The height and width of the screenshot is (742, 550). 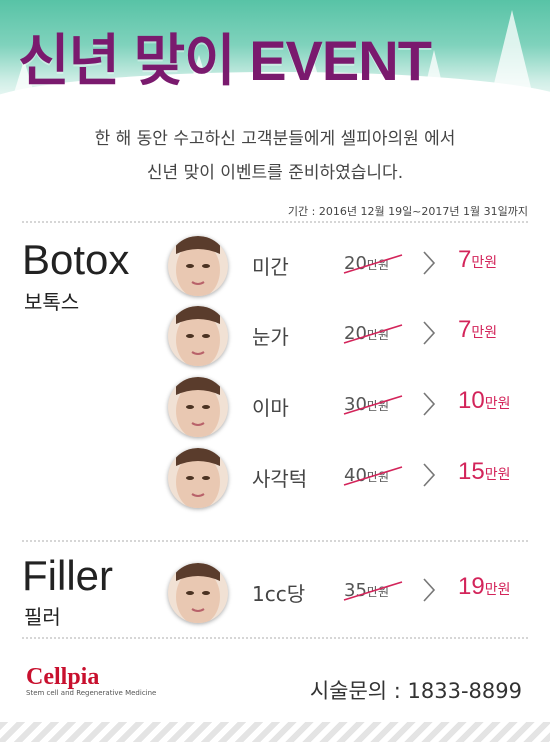 I want to click on sale-price-value: 15, so click(x=471, y=471).